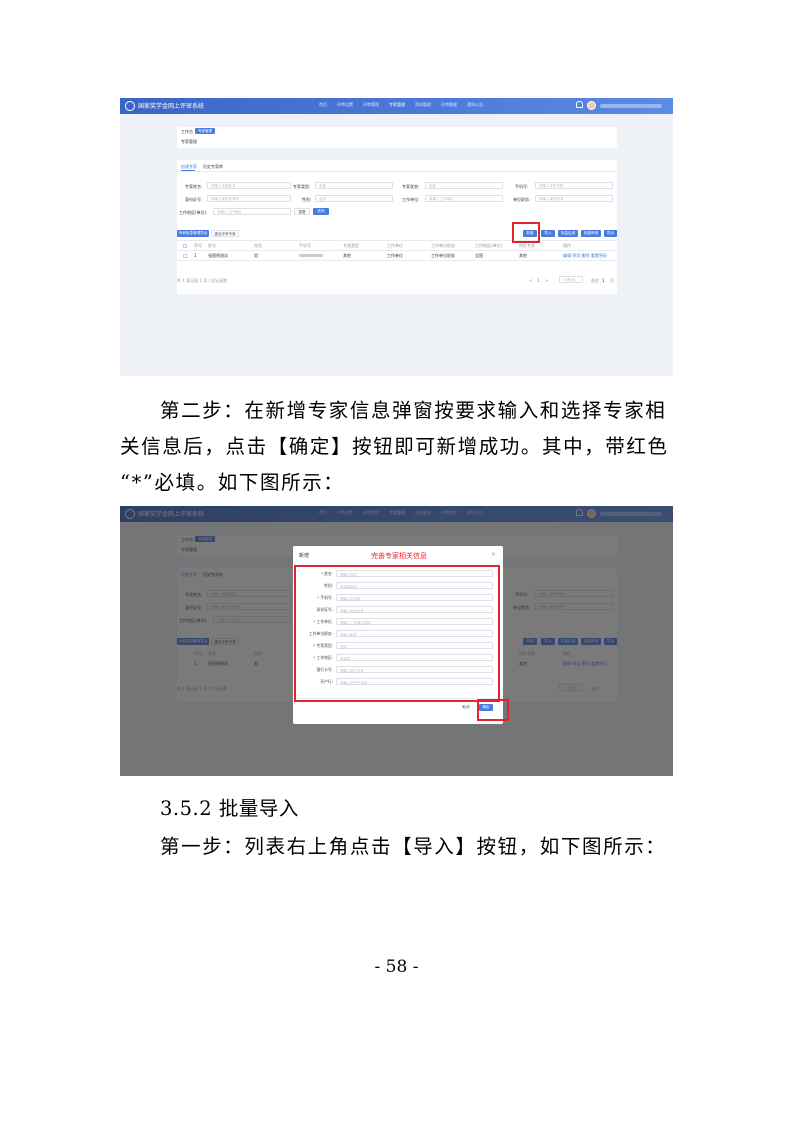 Image resolution: width=793 pixels, height=1122 pixels. Describe the element at coordinates (171, 106) in the screenshot. I see `system-name: 国家奖学金网上评审系统` at that location.